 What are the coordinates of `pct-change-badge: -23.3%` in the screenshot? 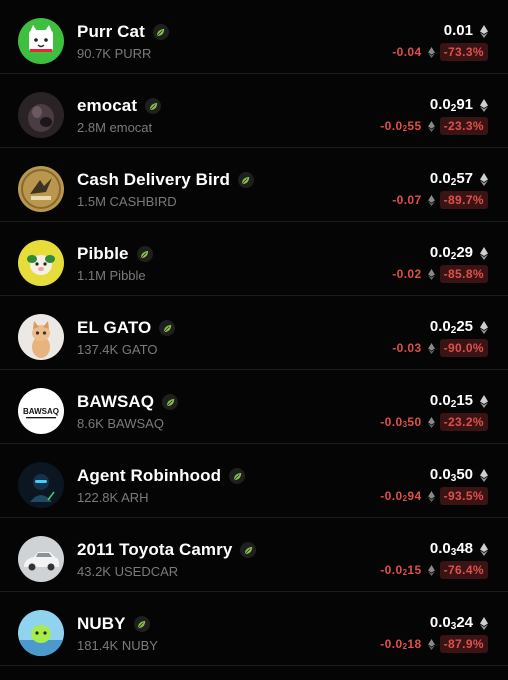 It's located at (463, 126).